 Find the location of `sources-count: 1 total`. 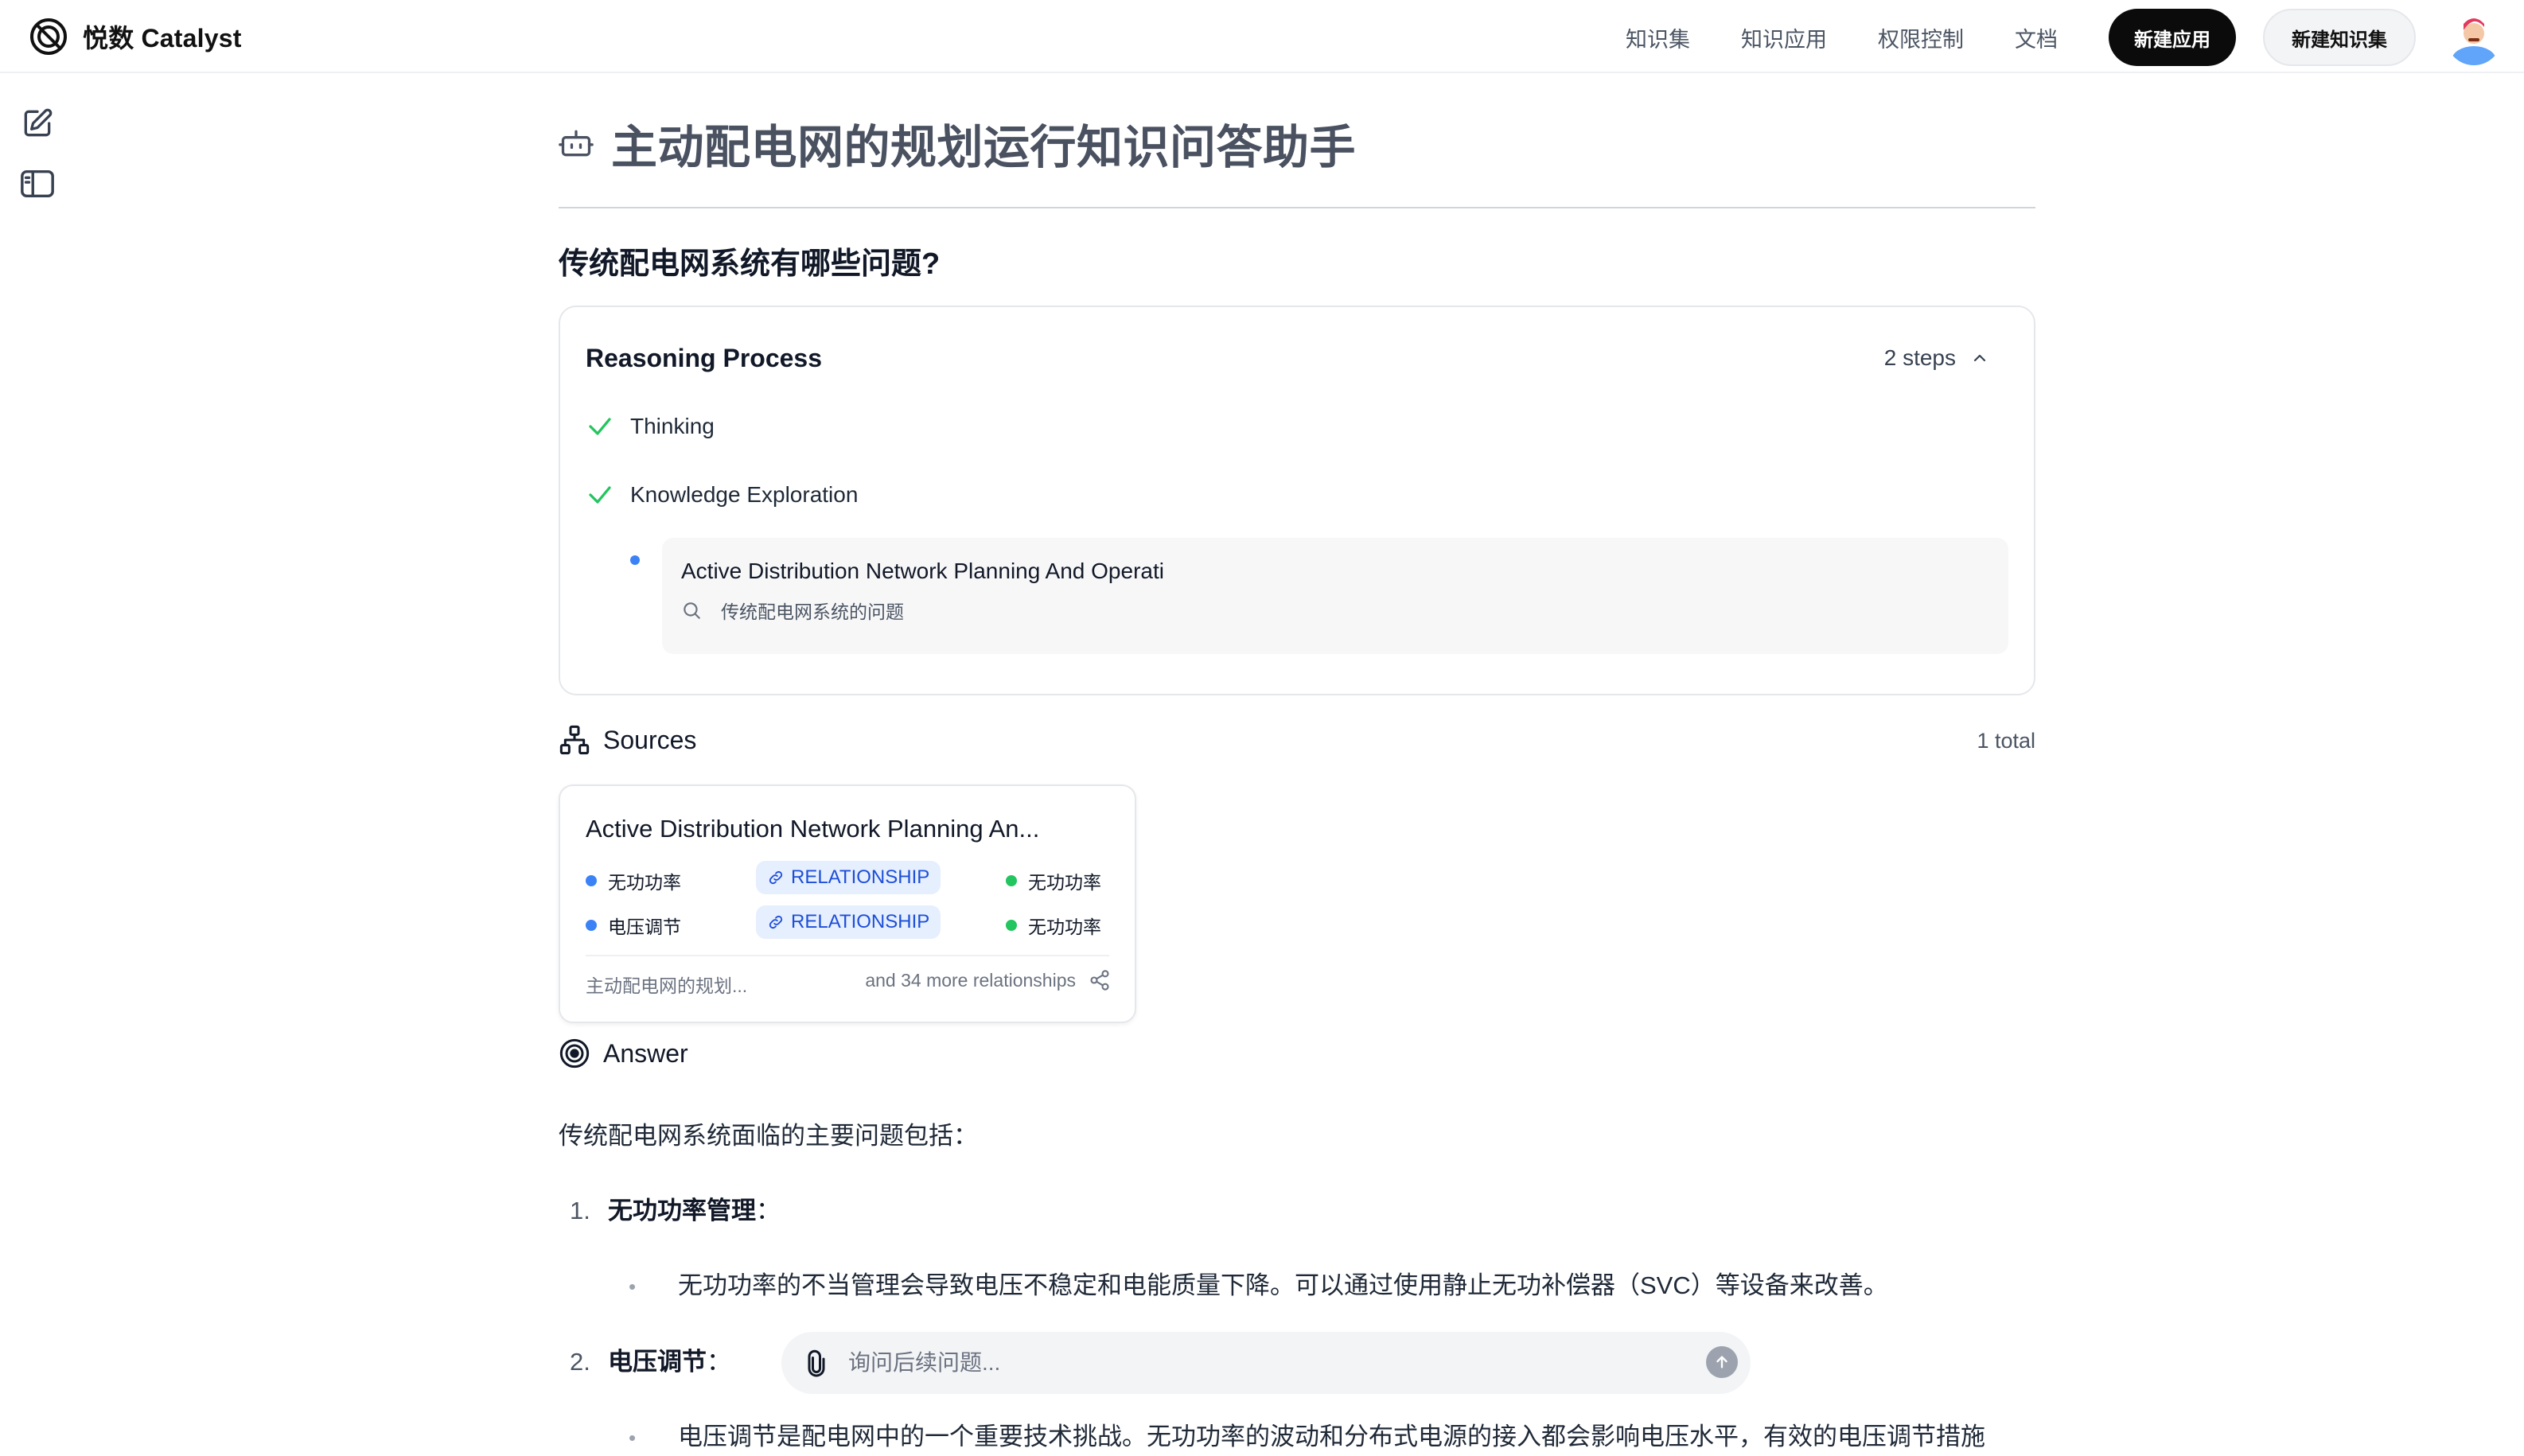

sources-count: 1 total is located at coordinates (2006, 741).